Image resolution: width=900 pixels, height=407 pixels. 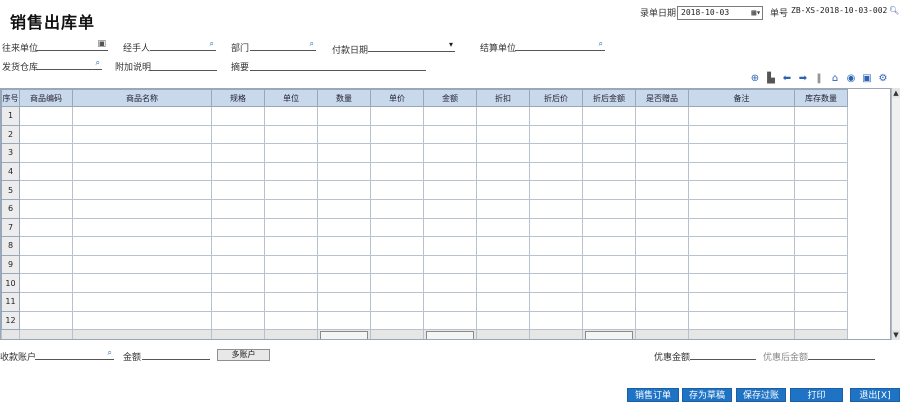 What do you see at coordinates (662, 98) in the screenshot?
I see `column-header: 是否赠品` at bounding box center [662, 98].